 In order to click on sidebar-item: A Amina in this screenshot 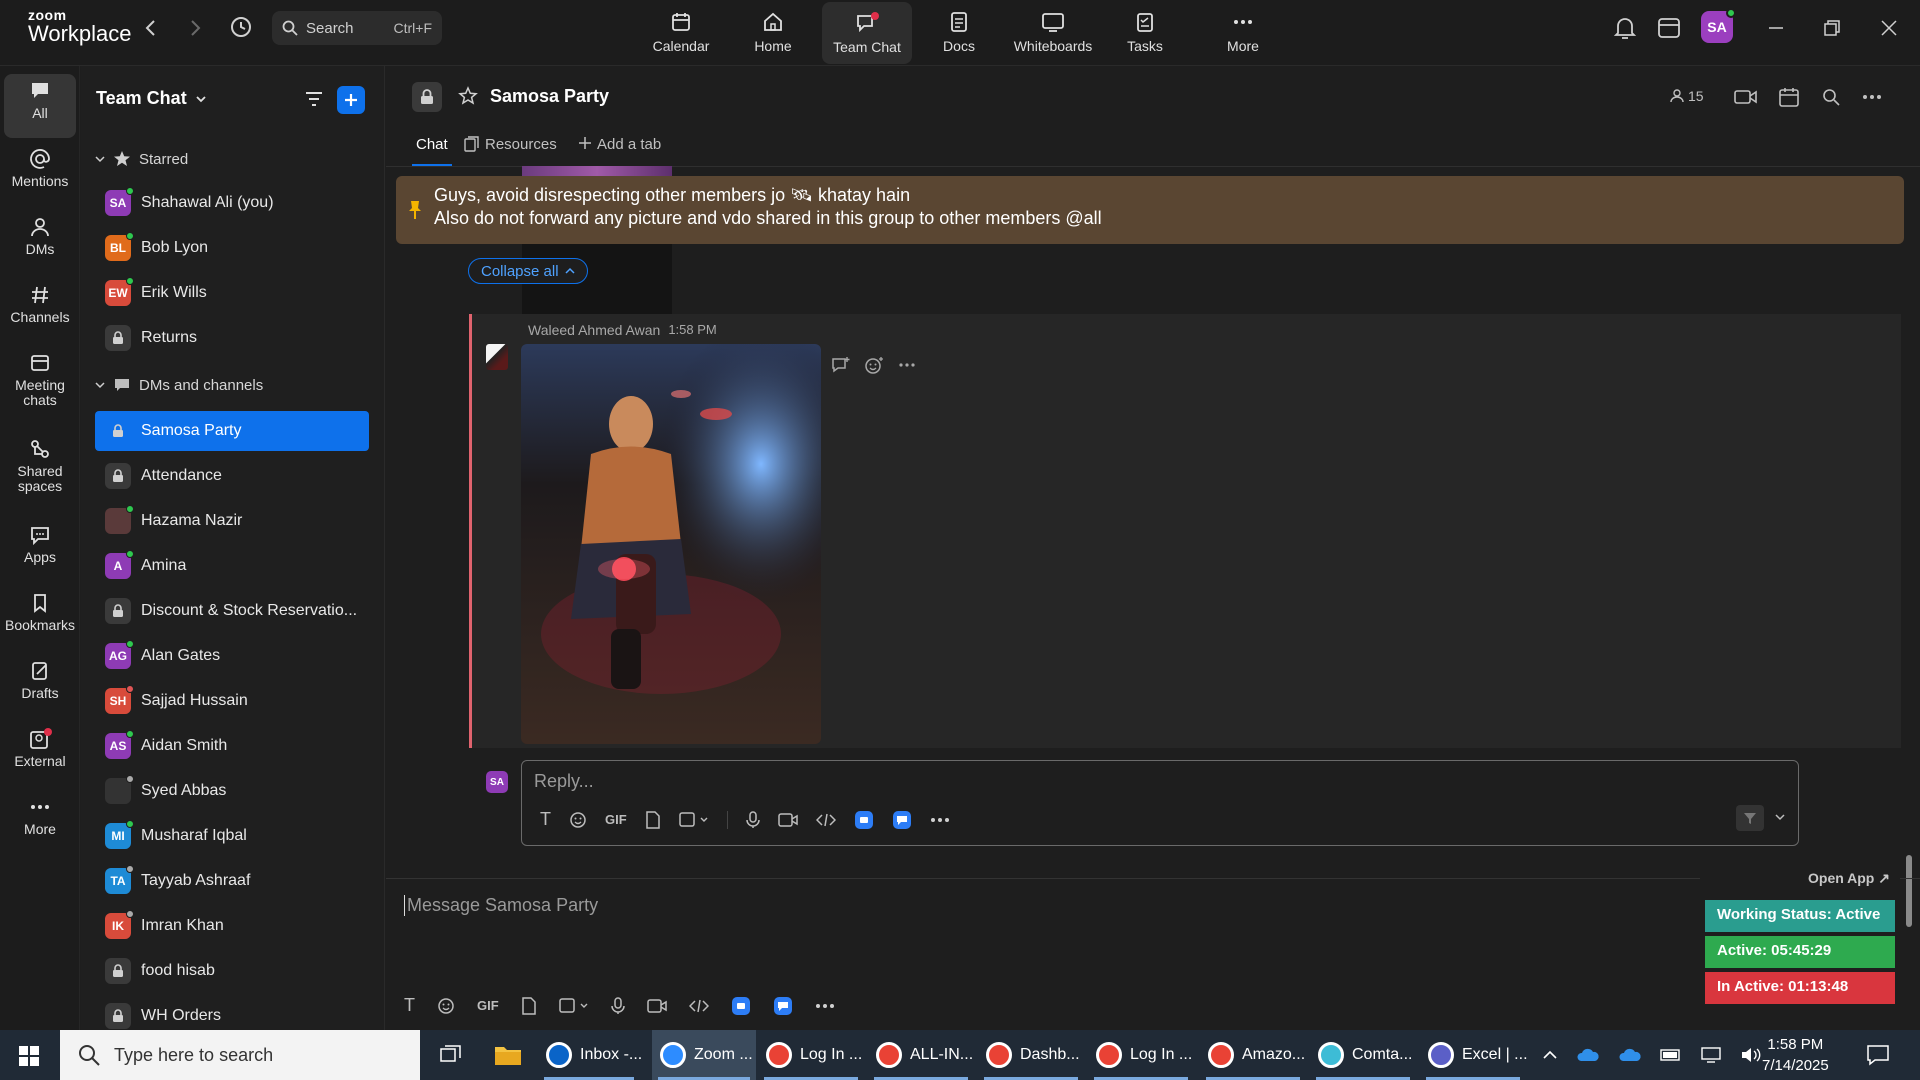, I will do `click(232, 566)`.